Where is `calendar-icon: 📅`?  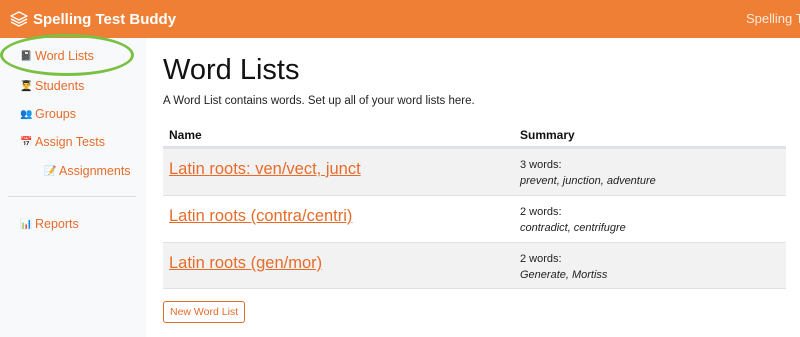
calendar-icon: 📅 is located at coordinates (26, 142).